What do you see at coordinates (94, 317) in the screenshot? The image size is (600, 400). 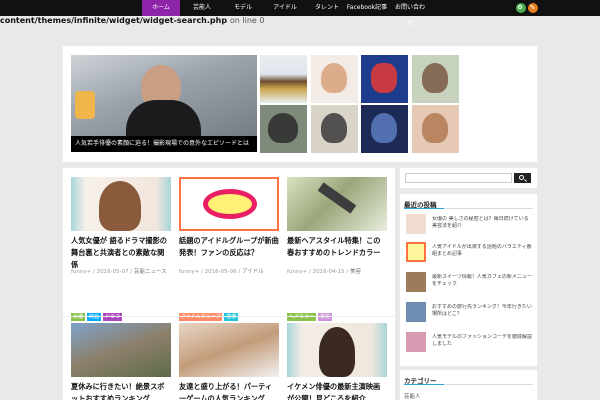 I see `tag: 映画` at bounding box center [94, 317].